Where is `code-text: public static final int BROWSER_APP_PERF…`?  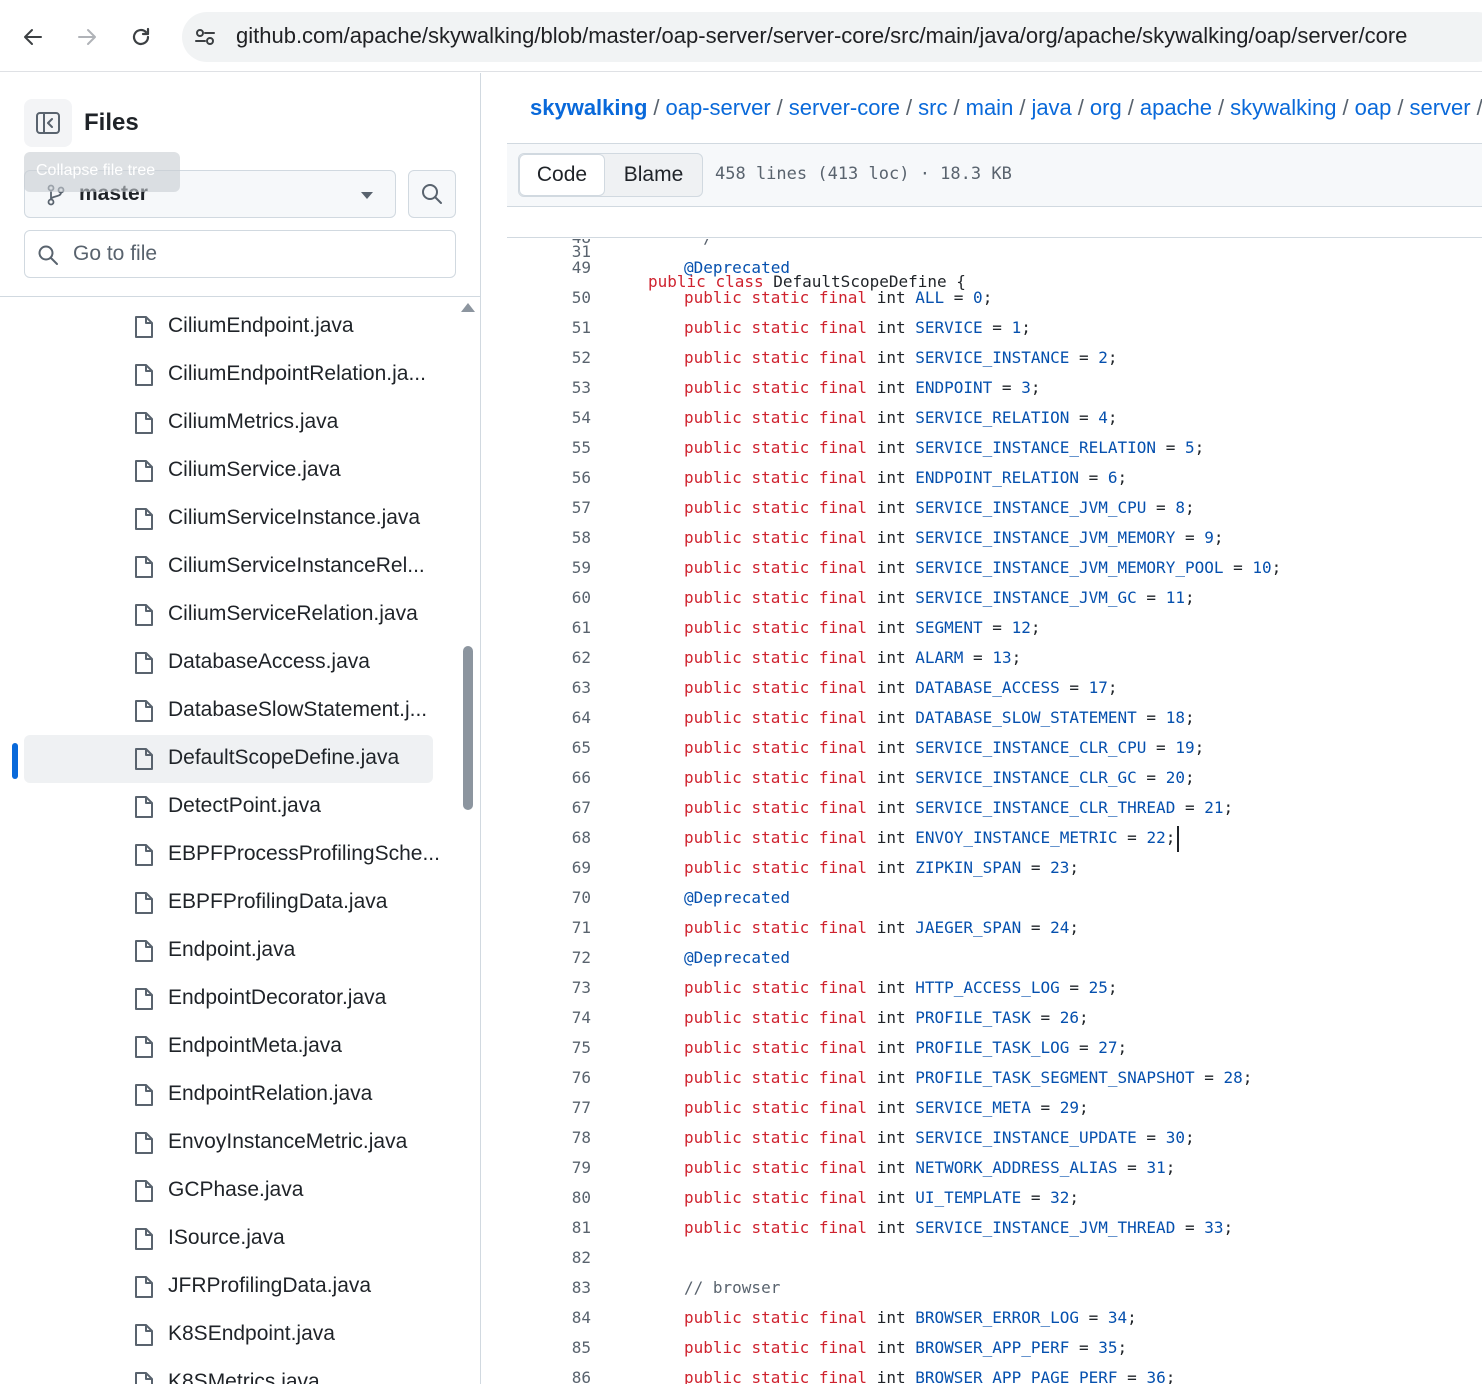 code-text: public static final int BROWSER_APP_PERF… is located at coordinates (906, 1347).